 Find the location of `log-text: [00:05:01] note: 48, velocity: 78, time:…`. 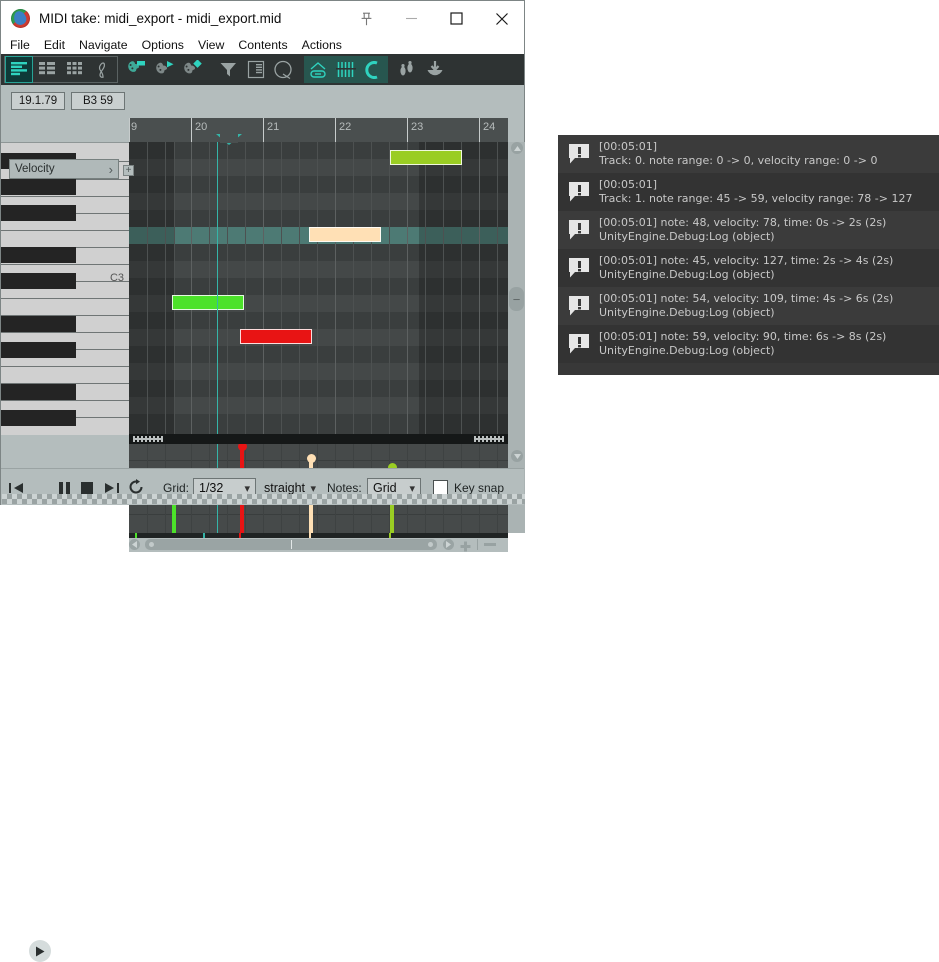

log-text: [00:05:01] note: 48, velocity: 78, time:… is located at coordinates (742, 230).